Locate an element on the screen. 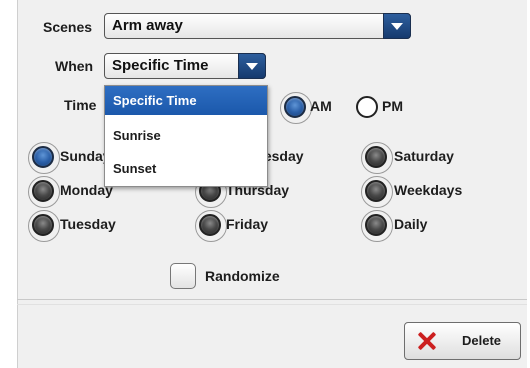 This screenshot has height=368, width=530. tuesday-radio is located at coordinates (44, 226).